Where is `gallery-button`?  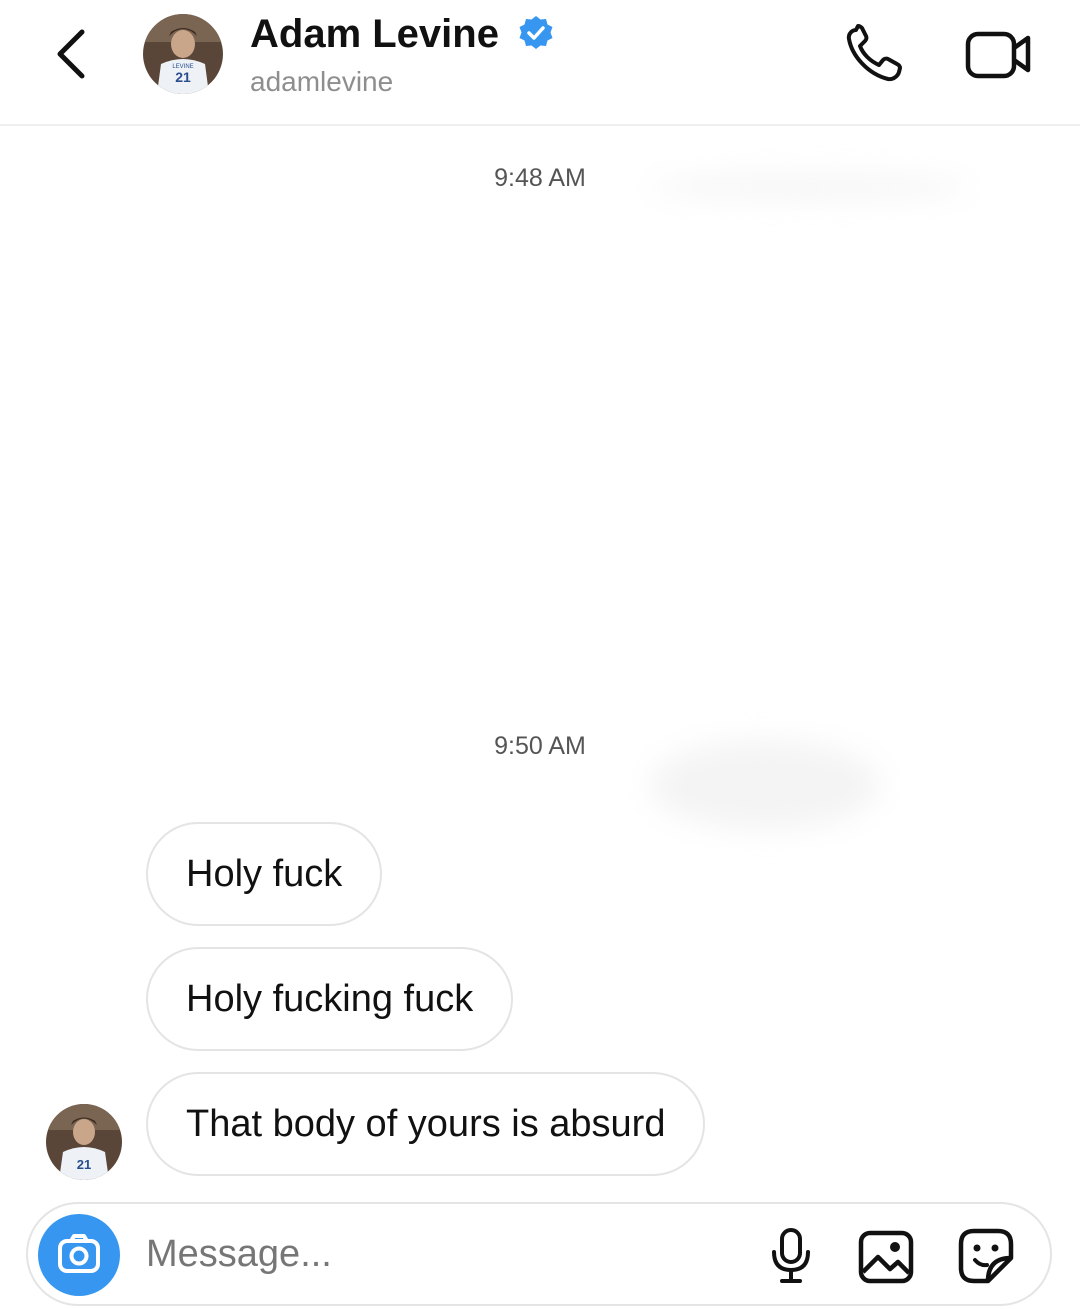 gallery-button is located at coordinates (886, 1257).